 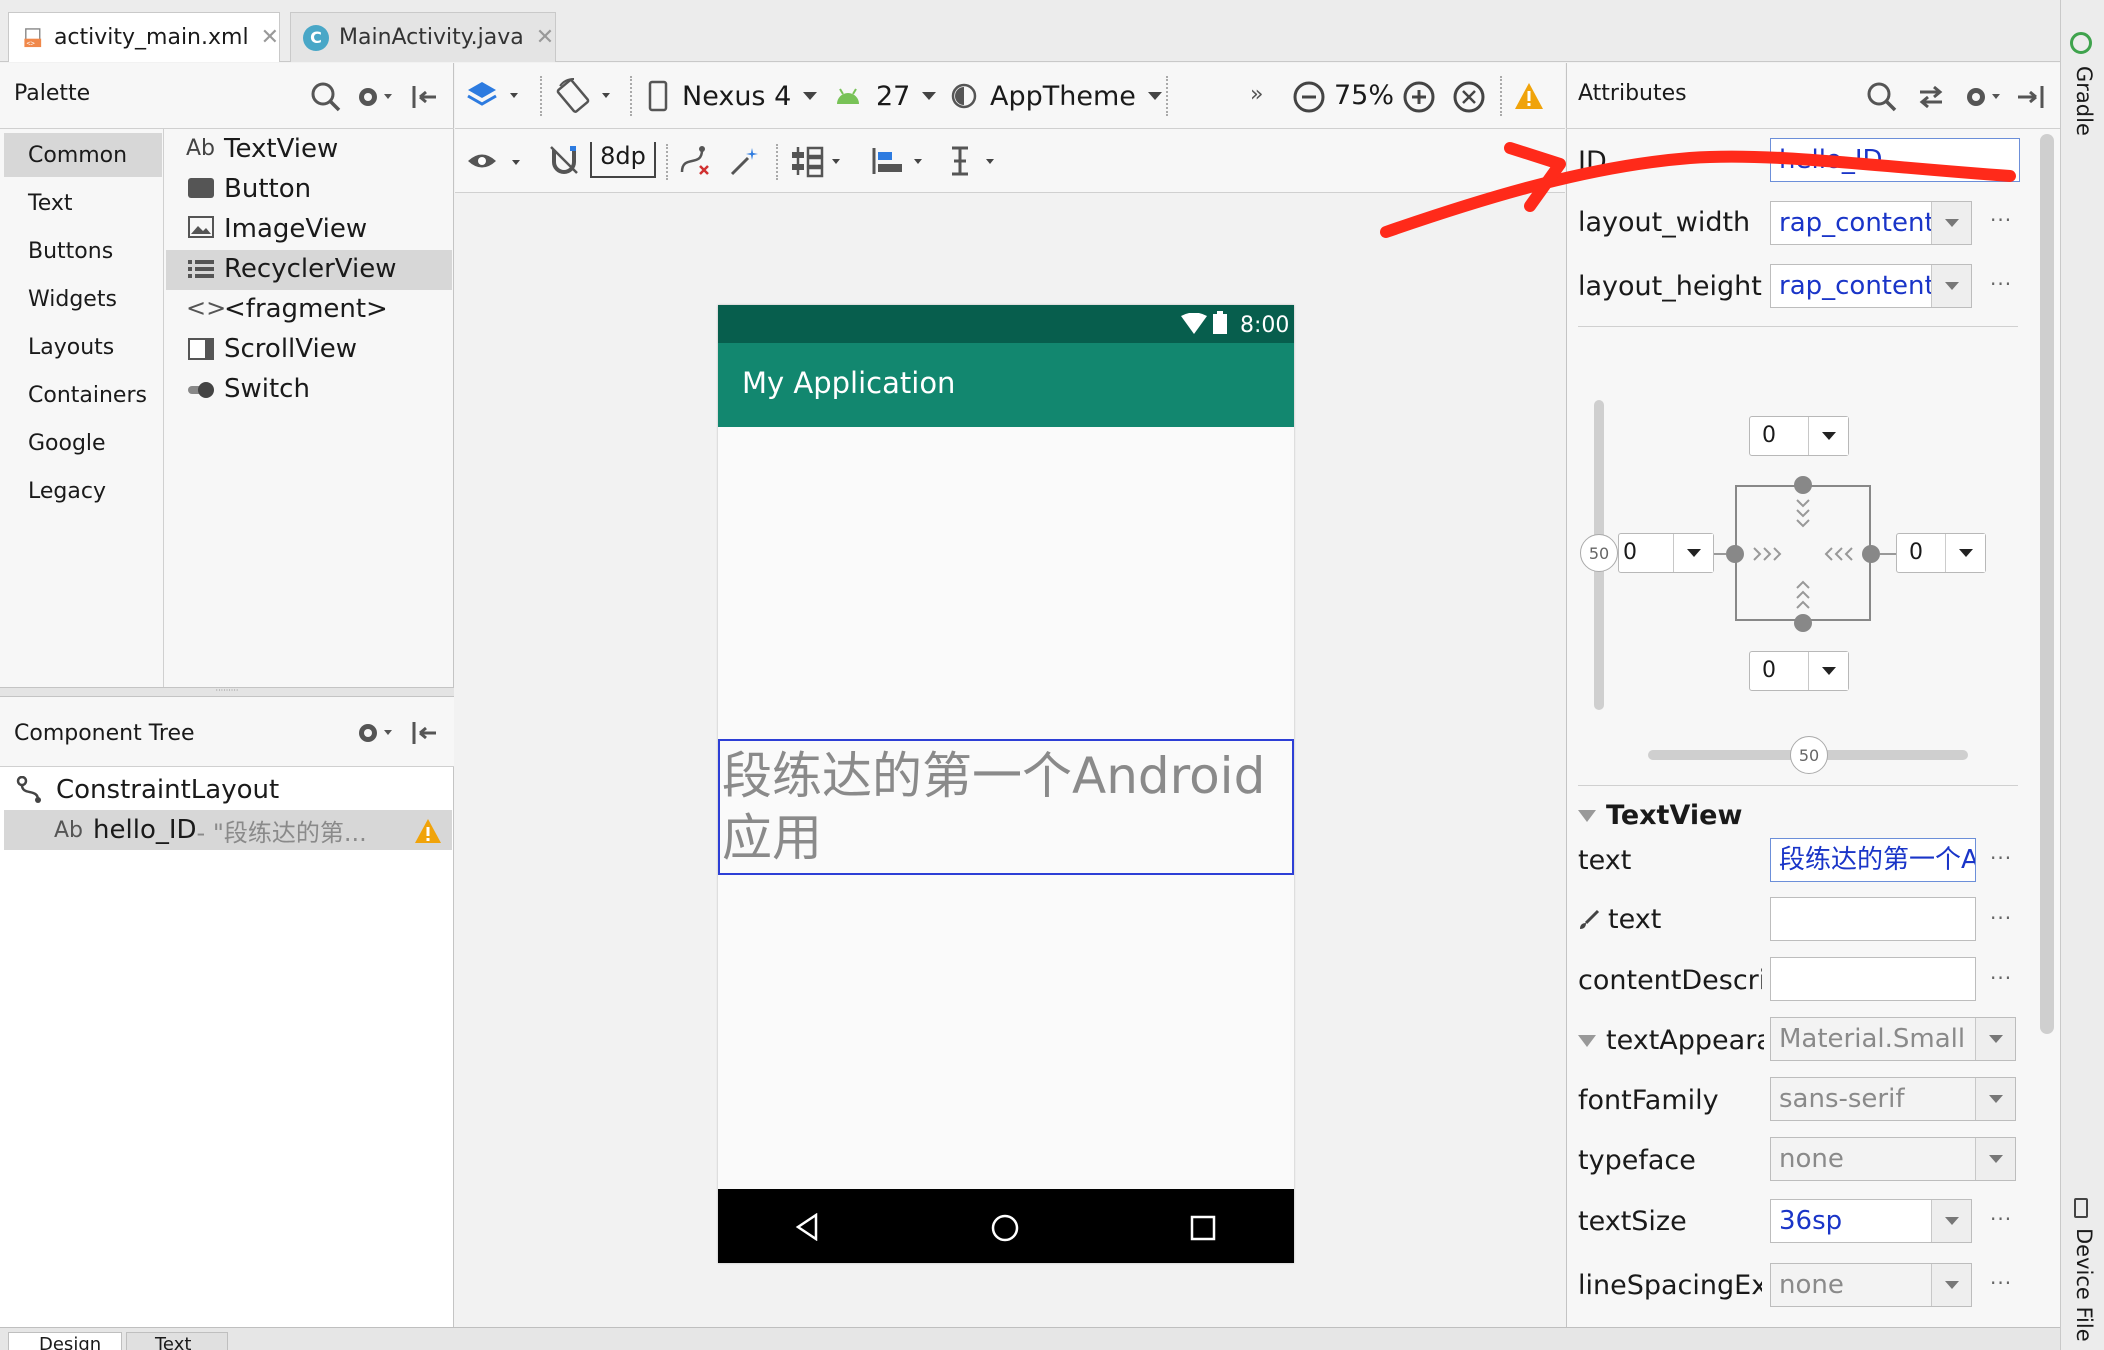 I want to click on category-widgets: Widgets, so click(x=72, y=299).